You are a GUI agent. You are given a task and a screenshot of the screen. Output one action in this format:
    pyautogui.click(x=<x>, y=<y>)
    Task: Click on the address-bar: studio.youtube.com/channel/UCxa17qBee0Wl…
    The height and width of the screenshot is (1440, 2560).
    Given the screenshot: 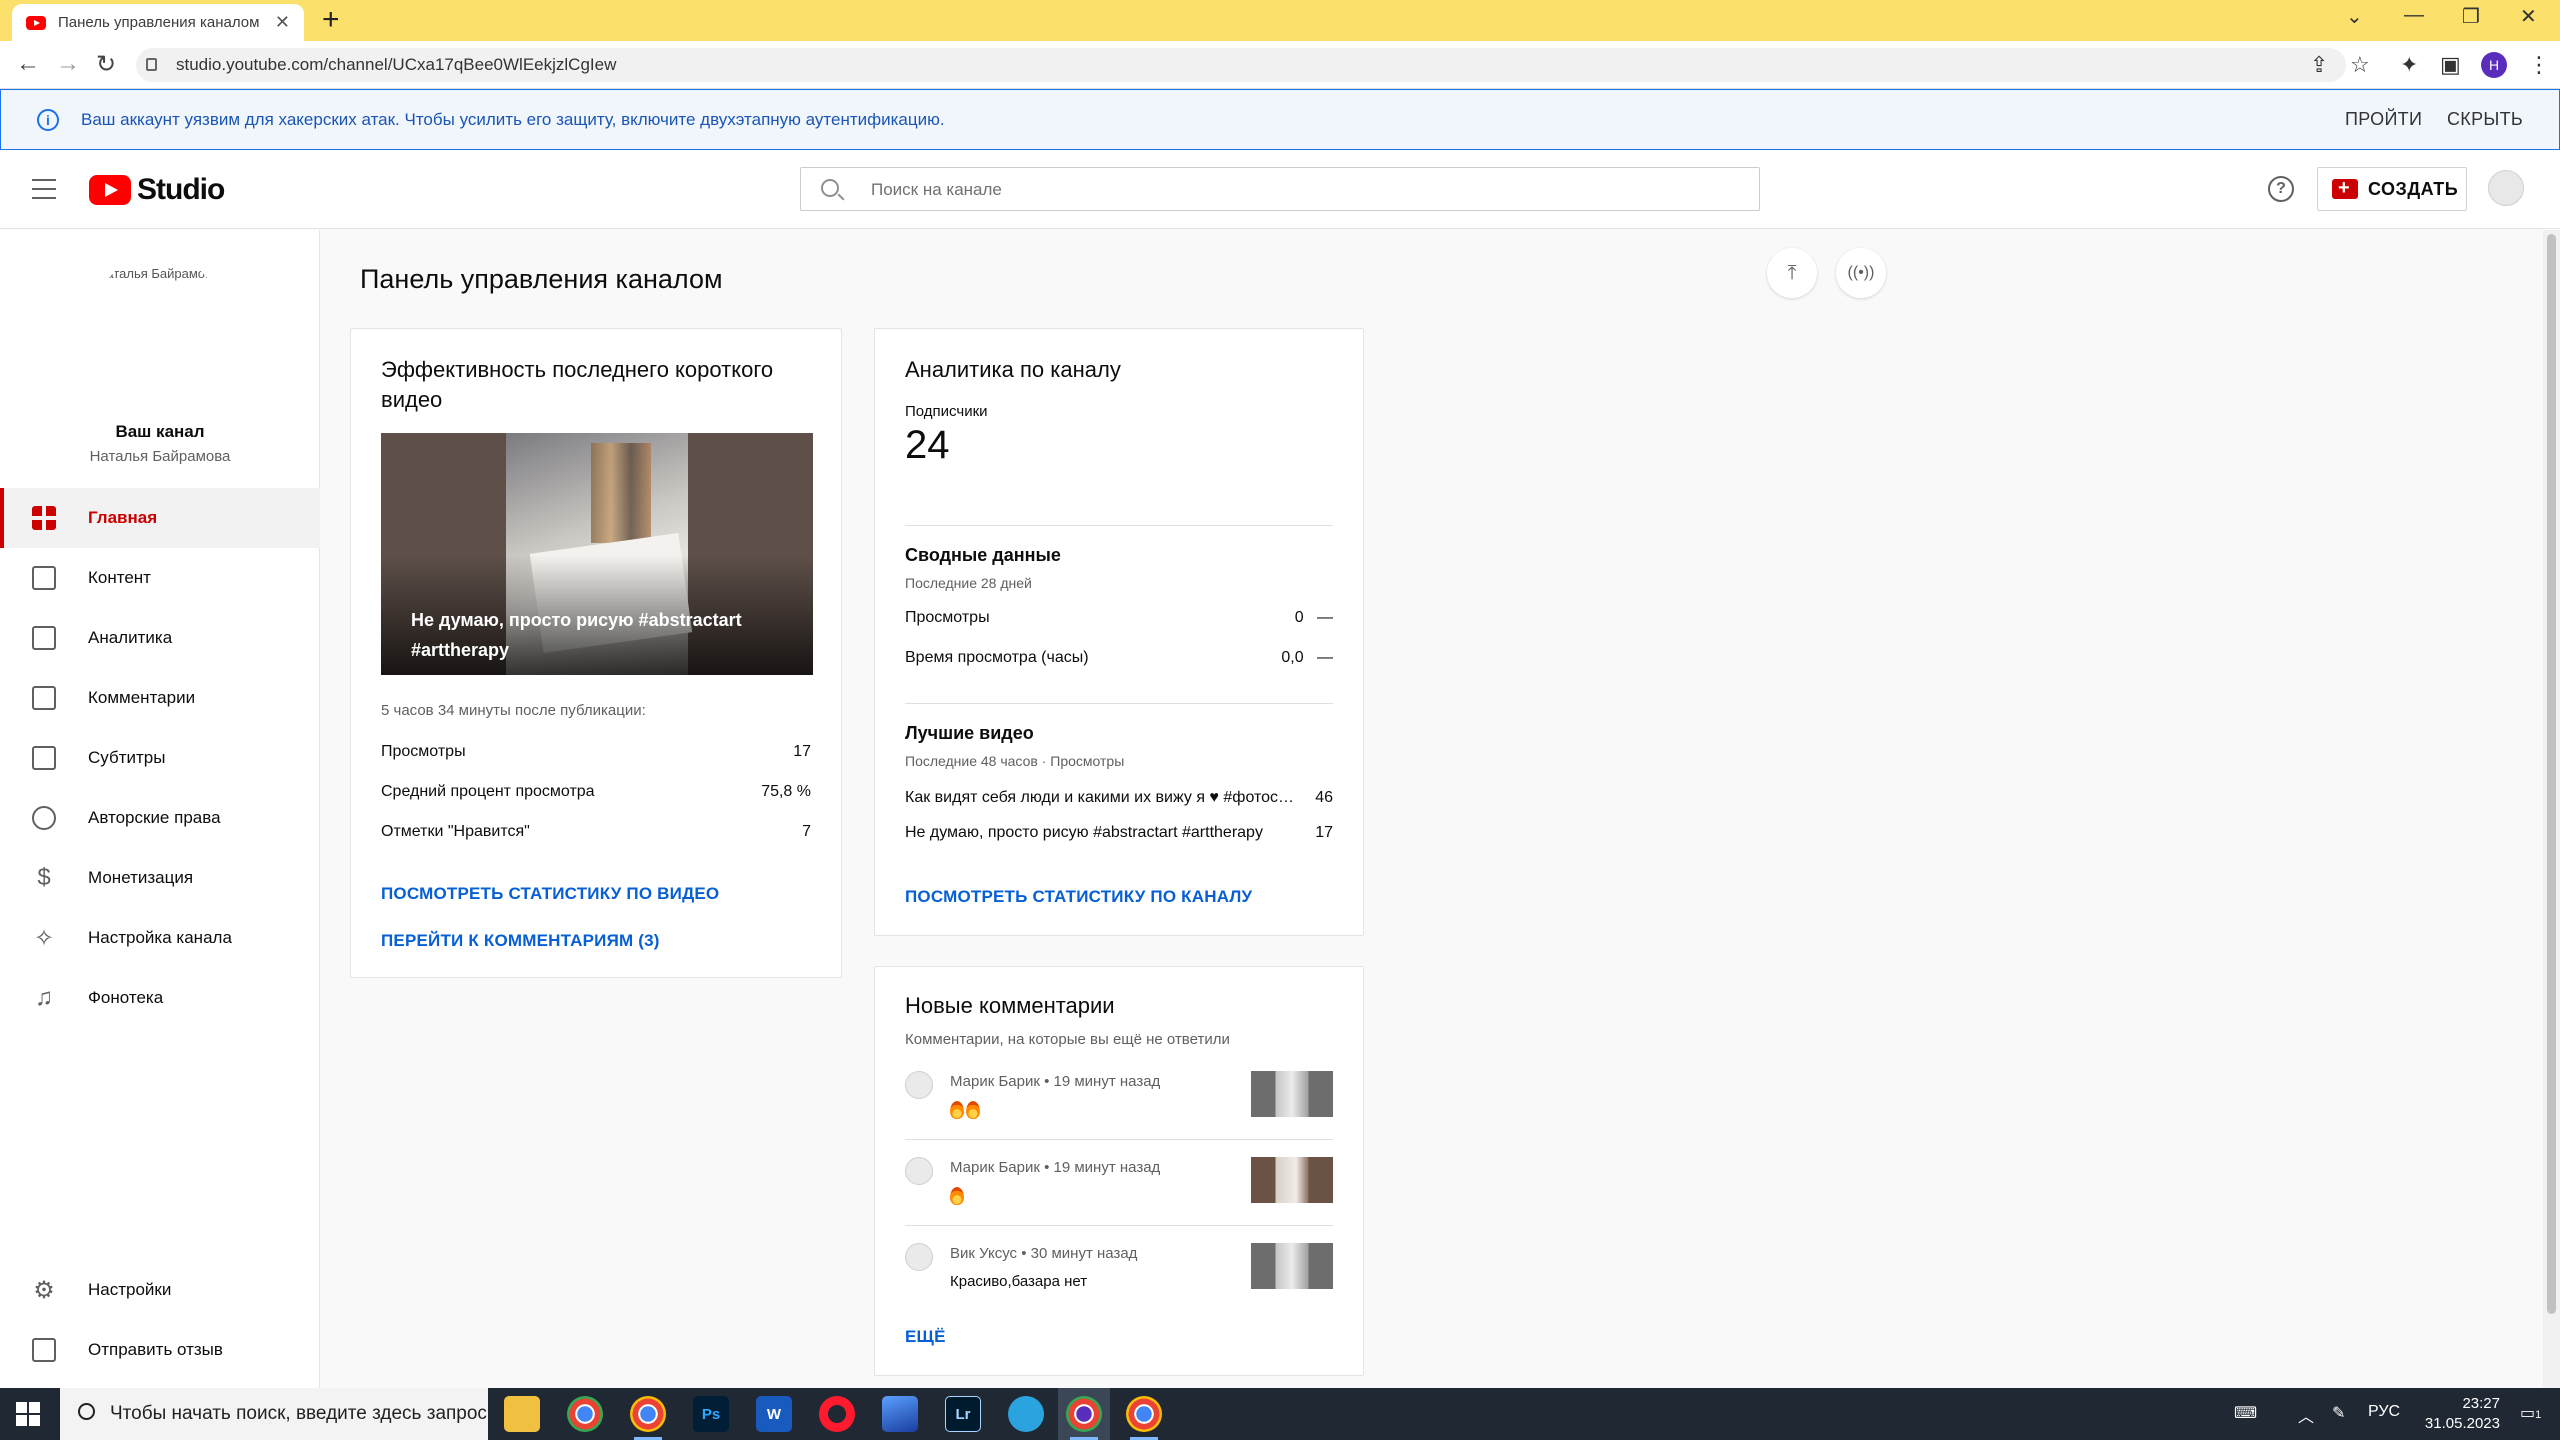 What is the action you would take?
    pyautogui.click(x=1241, y=65)
    